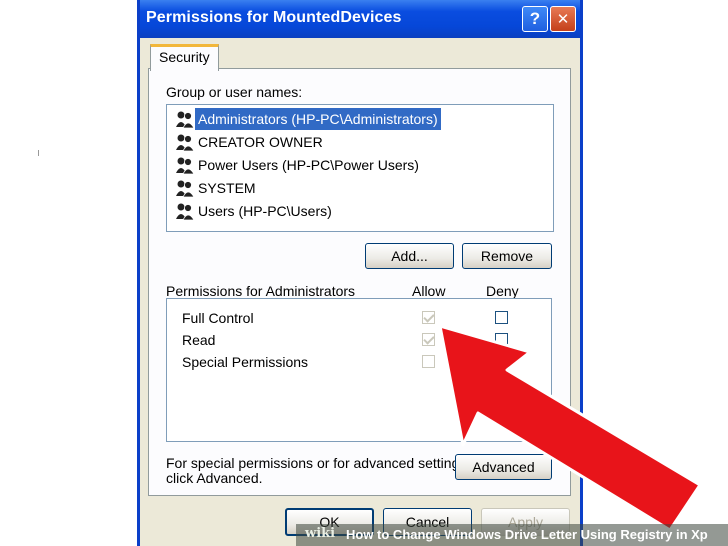 The image size is (728, 546). Describe the element at coordinates (318, 119) in the screenshot. I see `user-name: Administrators (HP-PC\Administrators)` at that location.